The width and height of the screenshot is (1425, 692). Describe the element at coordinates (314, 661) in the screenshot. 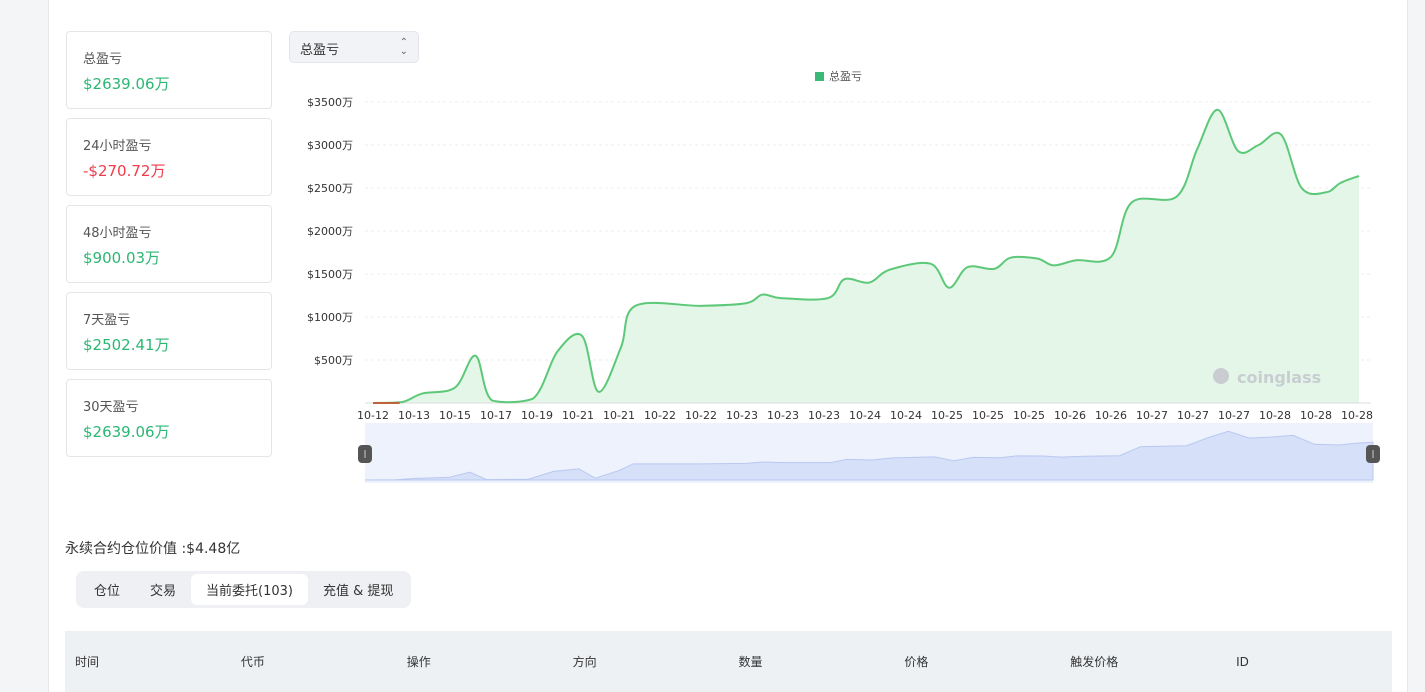

I see `column-header: 代币` at that location.